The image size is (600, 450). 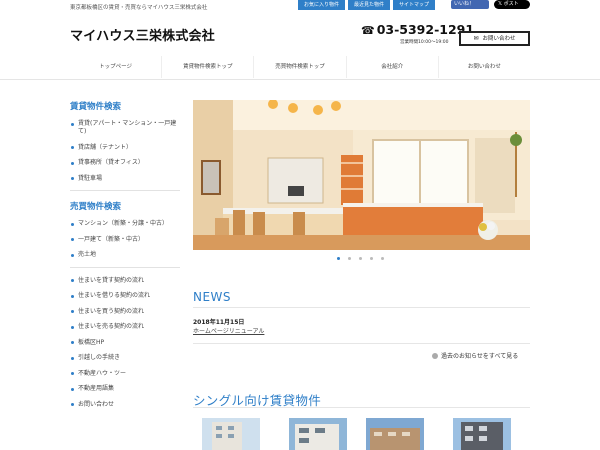 I want to click on sidebar-item-label: 住まいを貸す契約の流れ, so click(x=111, y=280).